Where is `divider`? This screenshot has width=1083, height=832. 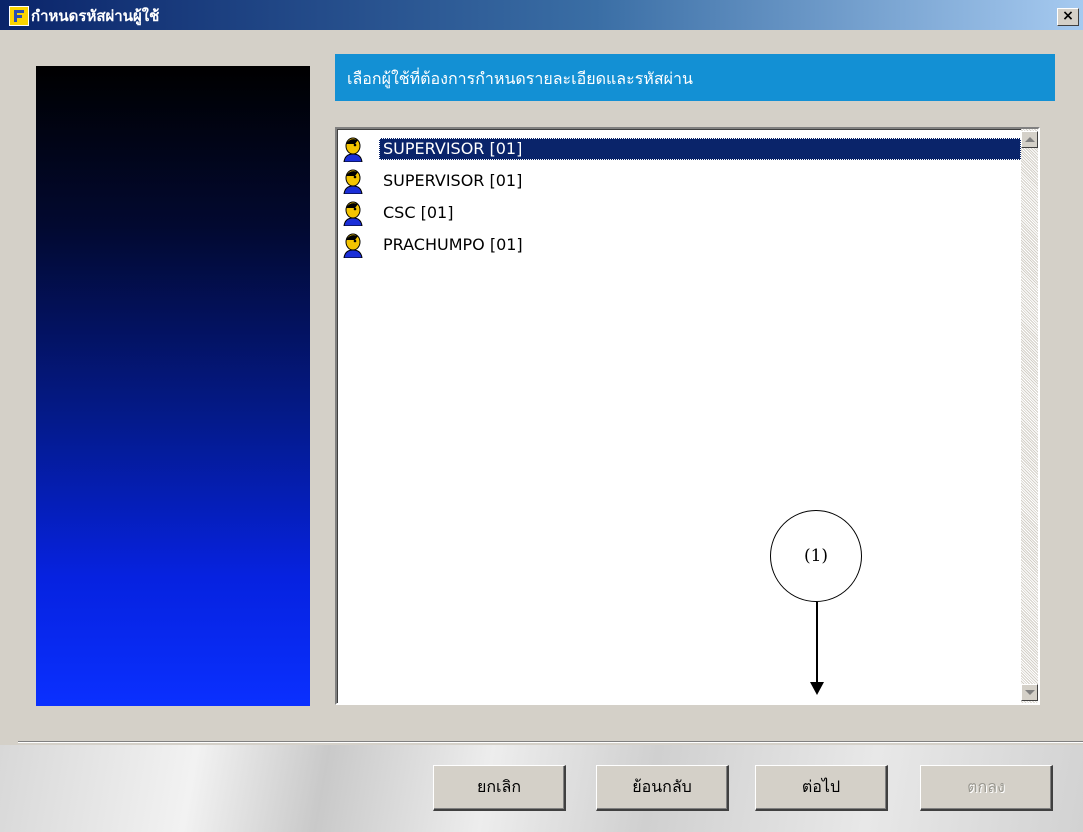
divider is located at coordinates (550, 742).